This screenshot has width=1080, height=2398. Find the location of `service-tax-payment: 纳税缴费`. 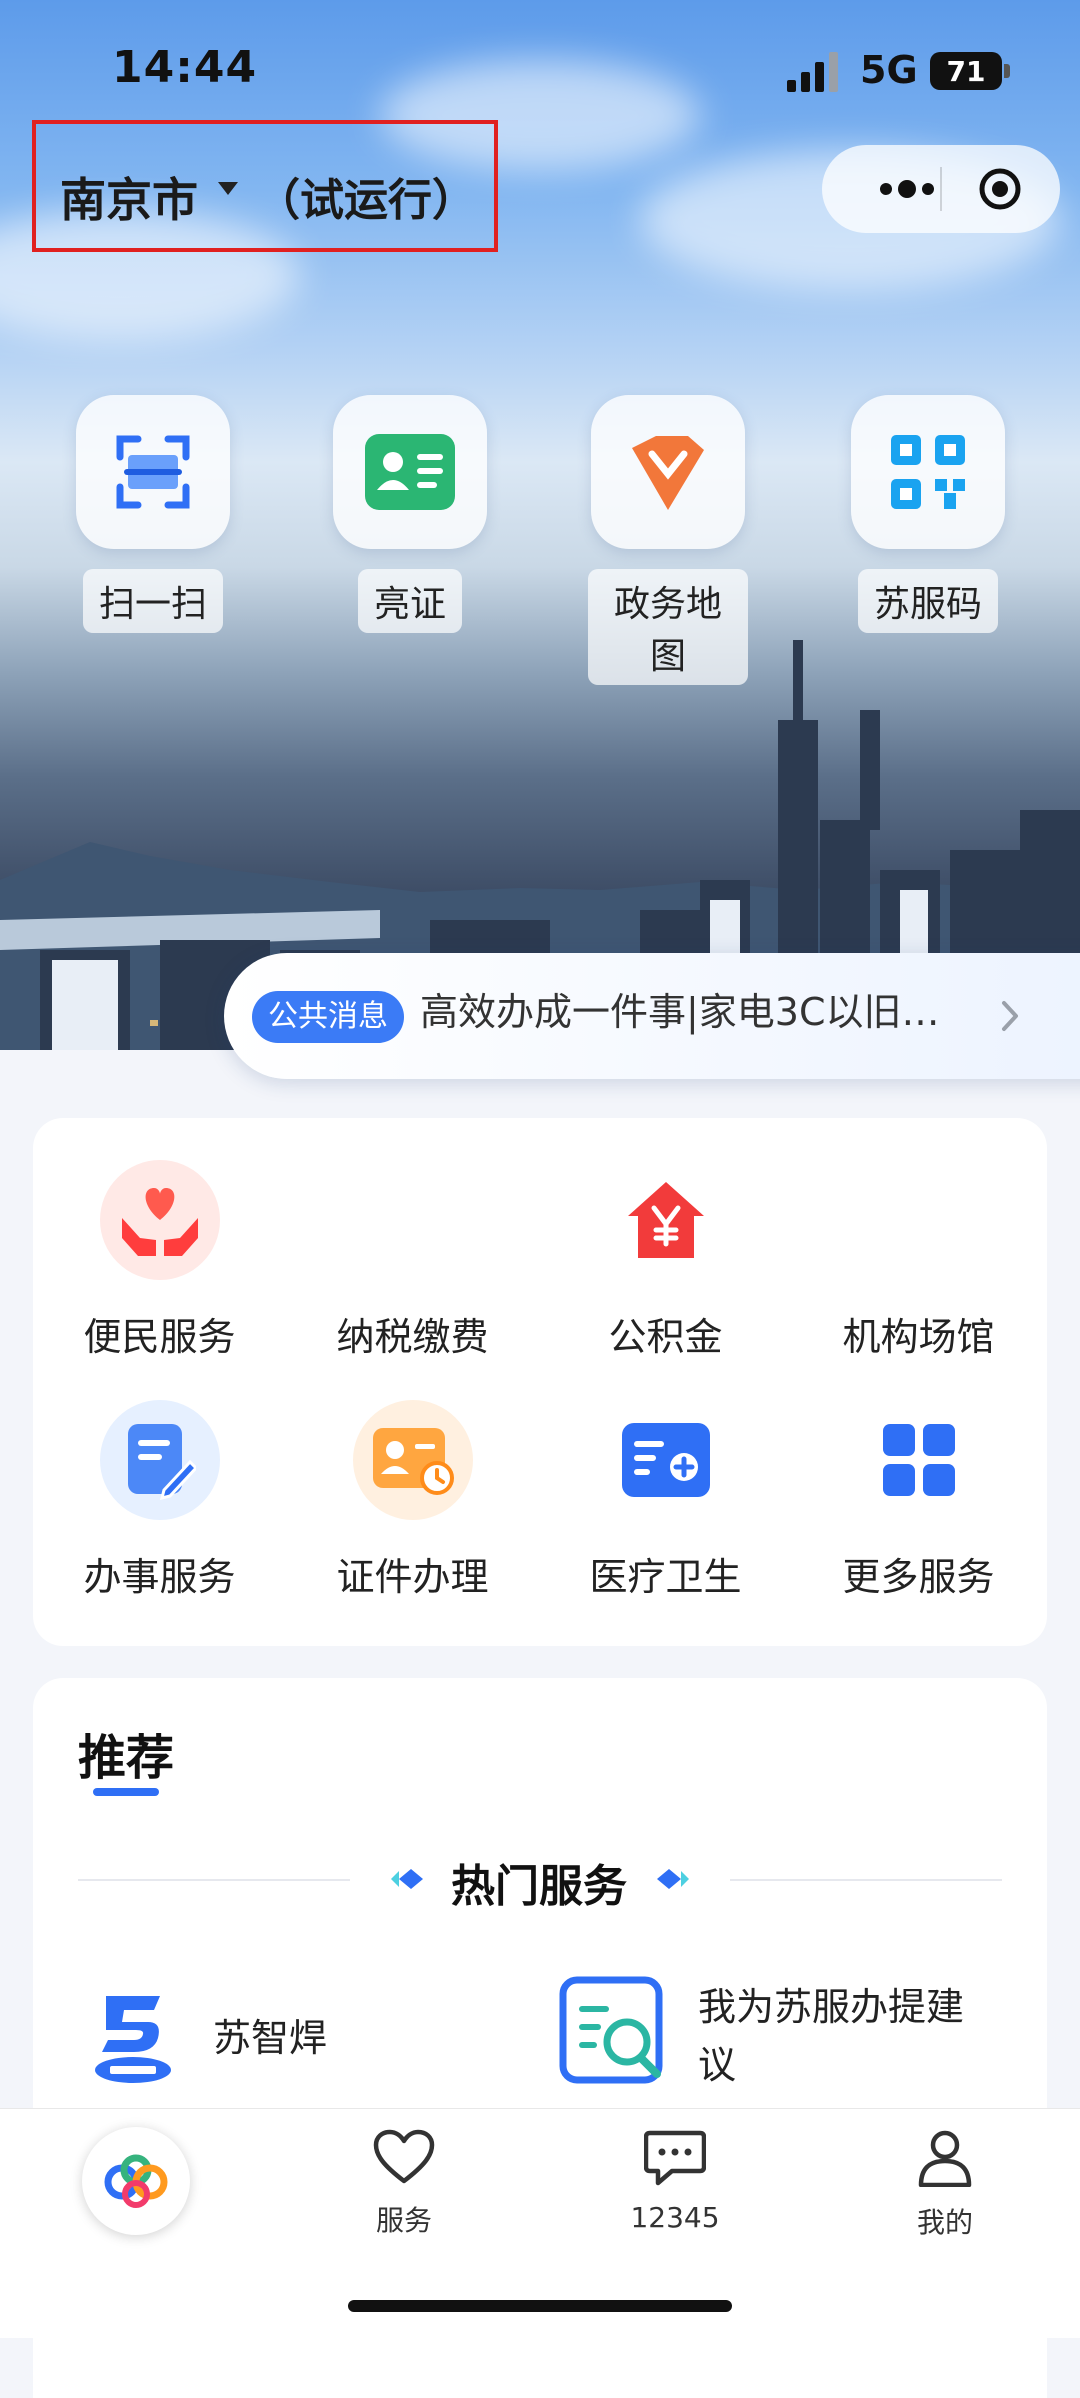

service-tax-payment: 纳税缴费 is located at coordinates (412, 1260).